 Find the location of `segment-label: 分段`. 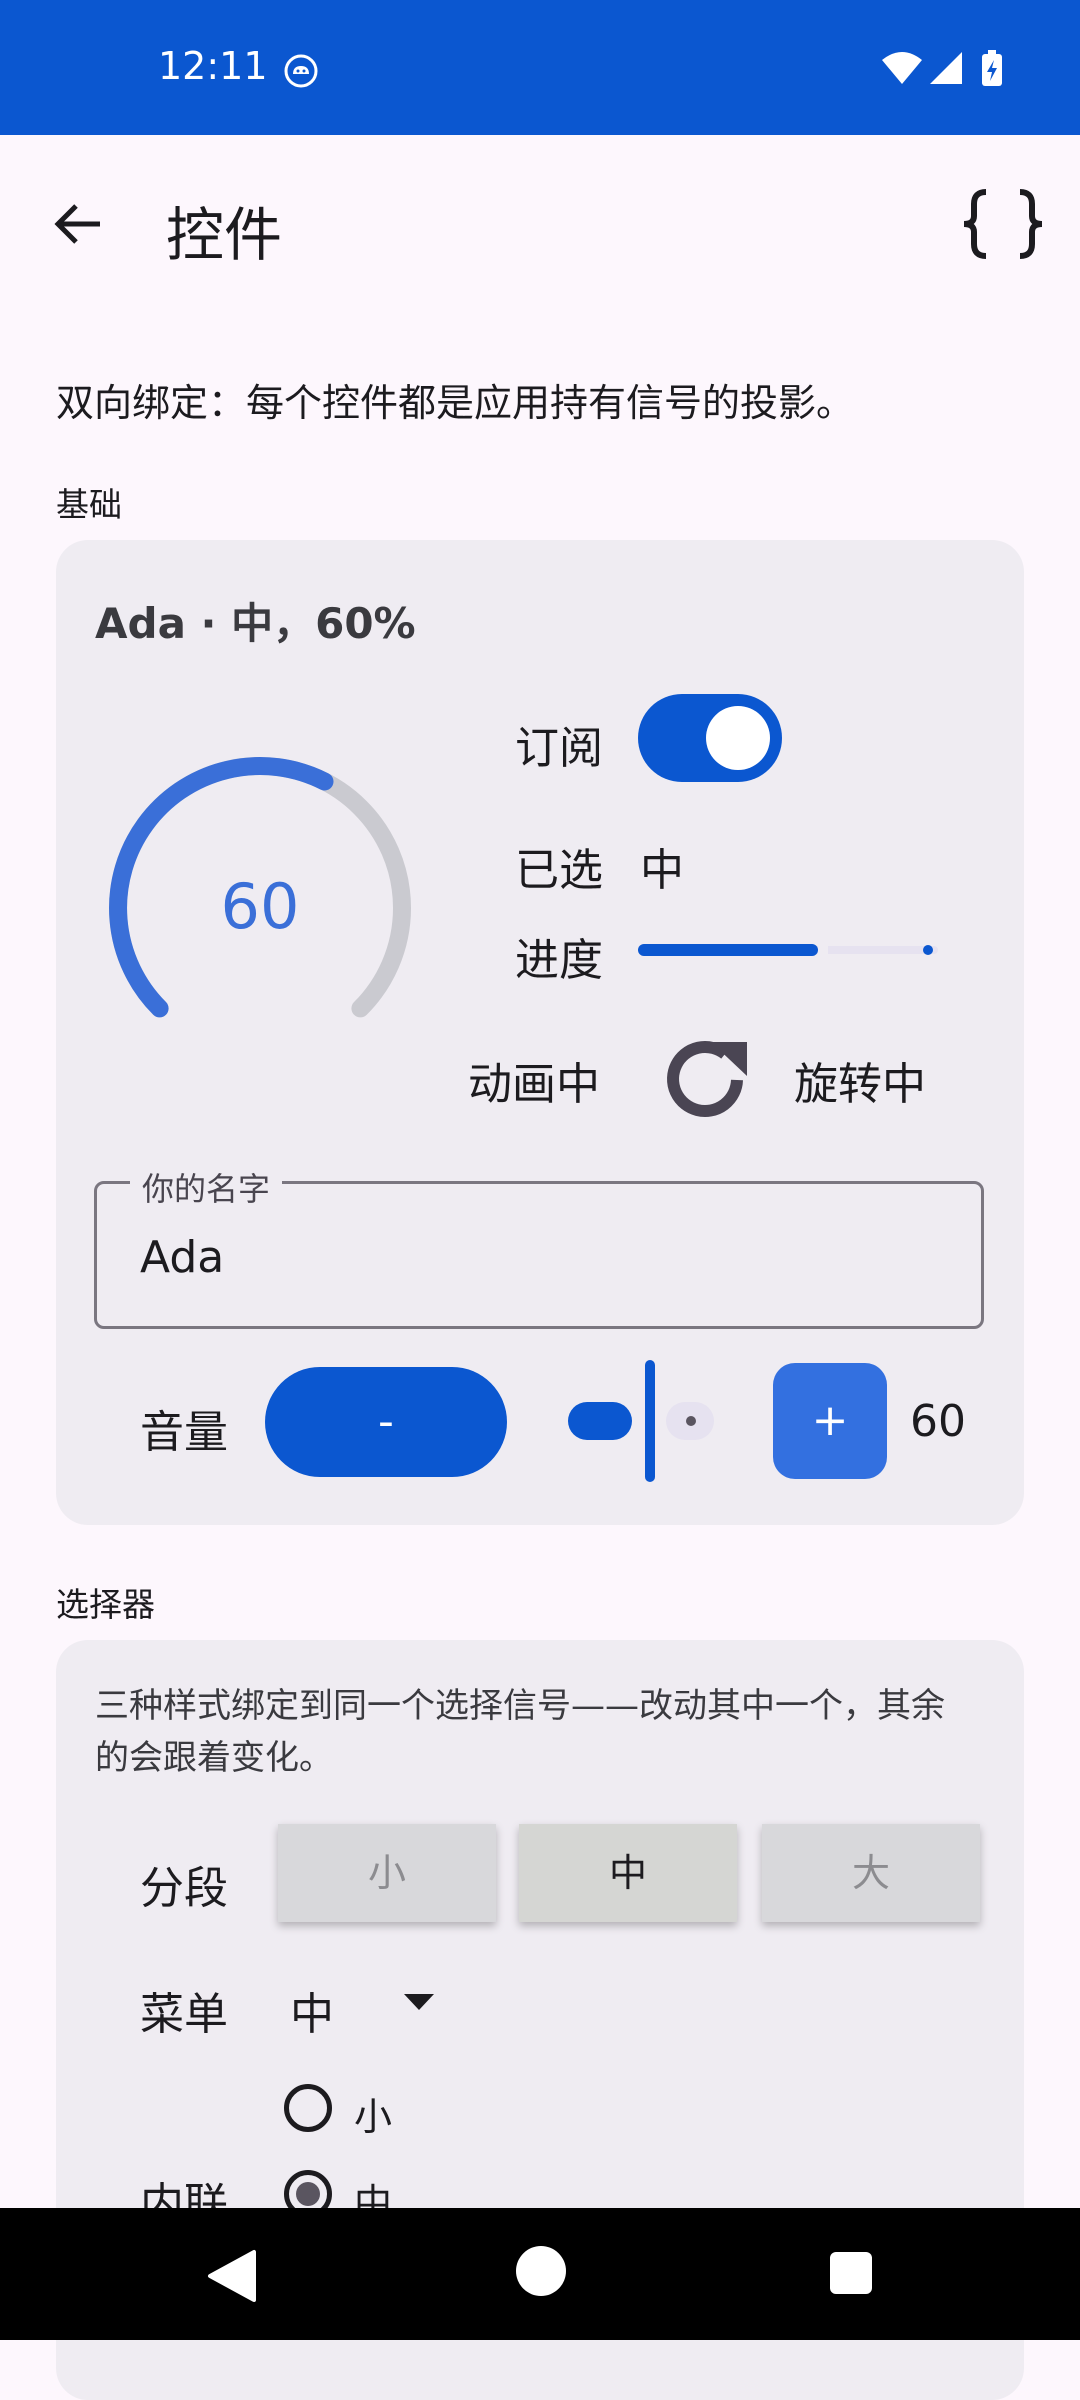

segment-label: 分段 is located at coordinates (184, 1888).